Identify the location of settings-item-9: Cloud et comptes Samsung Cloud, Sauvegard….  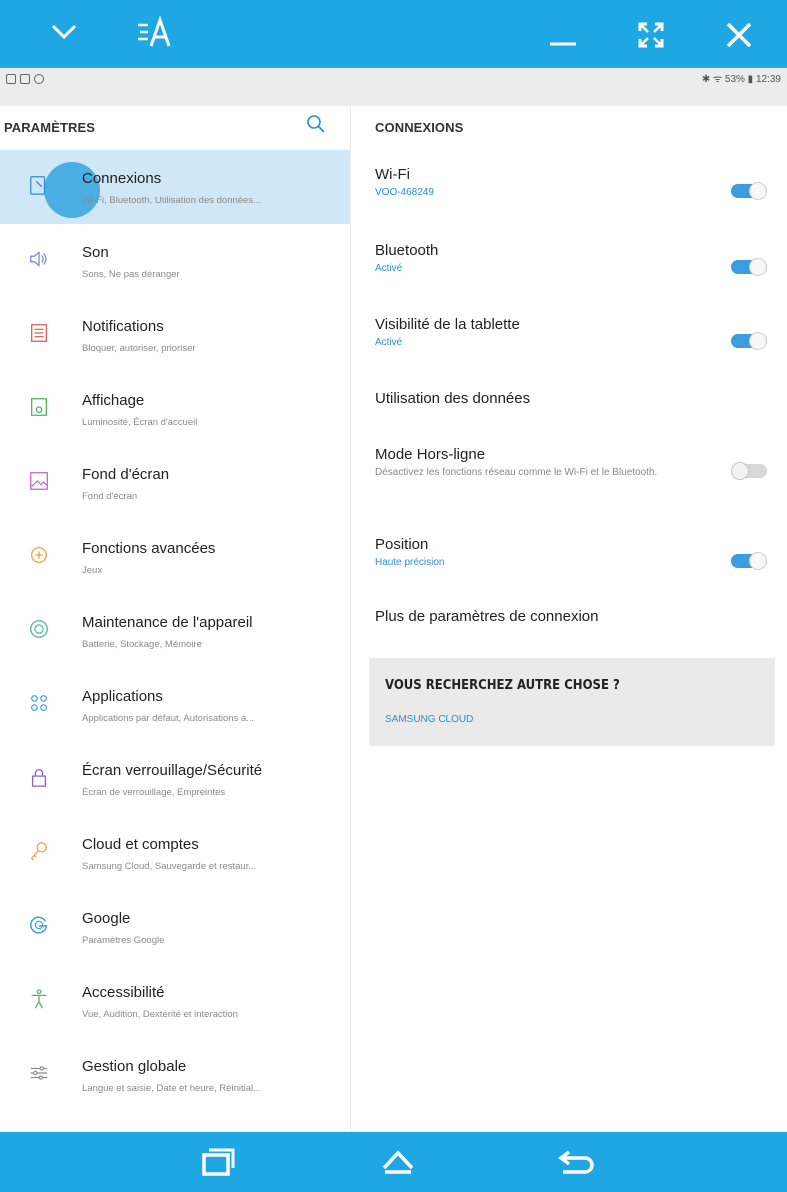
(175, 853).